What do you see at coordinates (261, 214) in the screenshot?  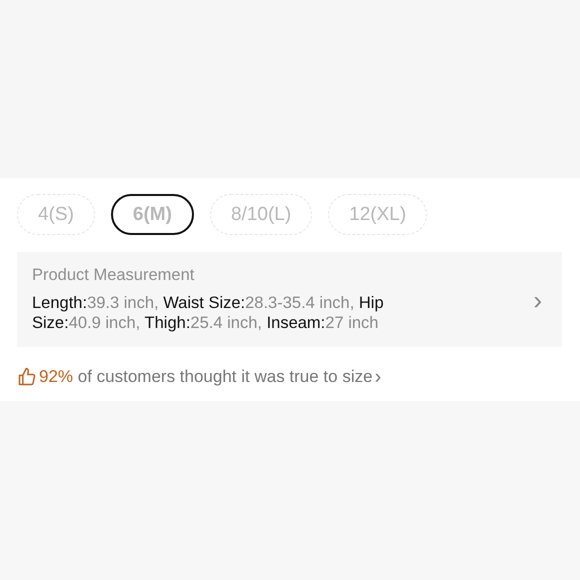 I see `size-option: 8/10(L)` at bounding box center [261, 214].